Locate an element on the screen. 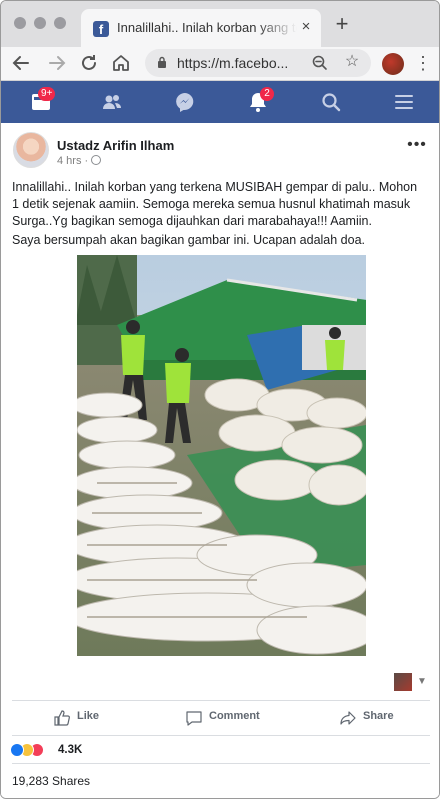 The width and height of the screenshot is (440, 799). notifications-badge: 2 is located at coordinates (267, 94).